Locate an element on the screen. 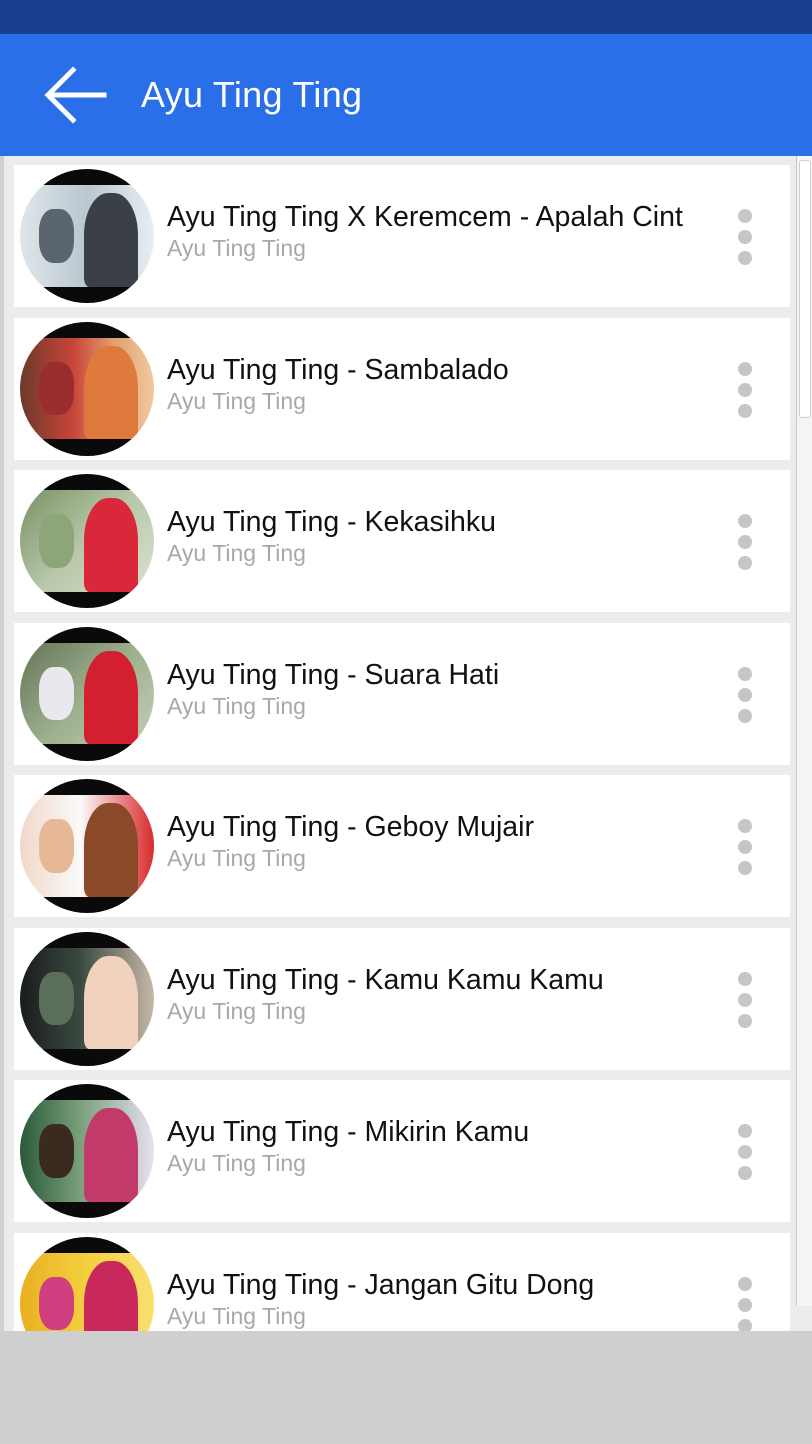 This screenshot has width=812, height=1444. song-title: Ayu Ting Ting - Mikirin Kamu is located at coordinates (348, 1132).